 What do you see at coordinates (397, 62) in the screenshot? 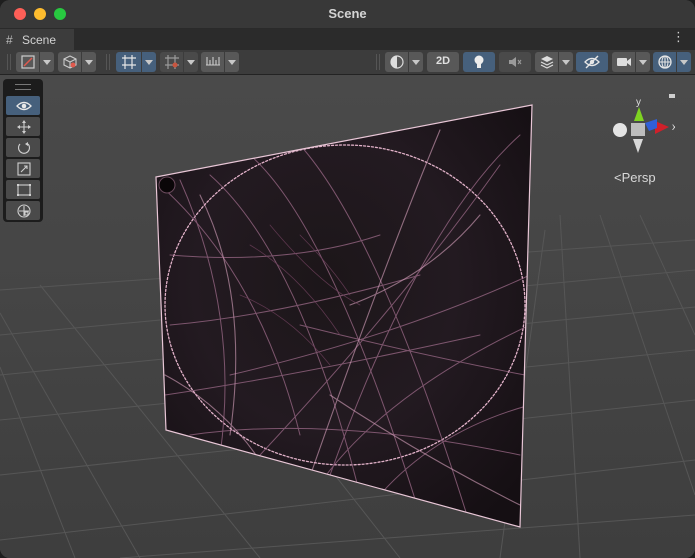
I see `shading-icon` at bounding box center [397, 62].